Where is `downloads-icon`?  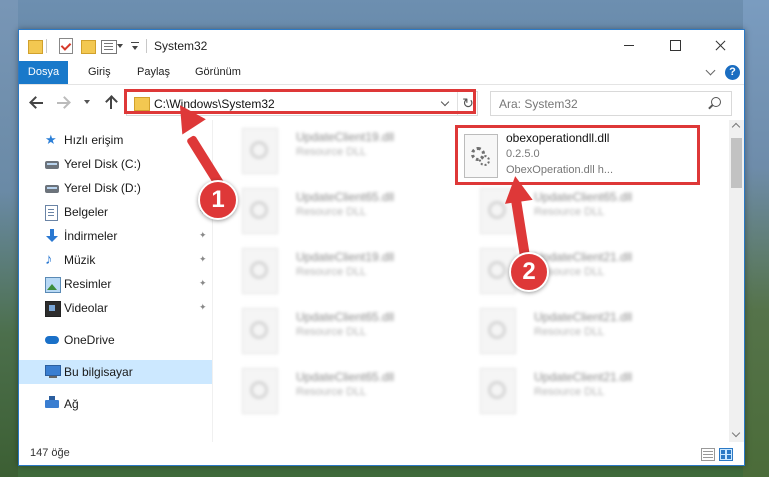 downloads-icon is located at coordinates (52, 236).